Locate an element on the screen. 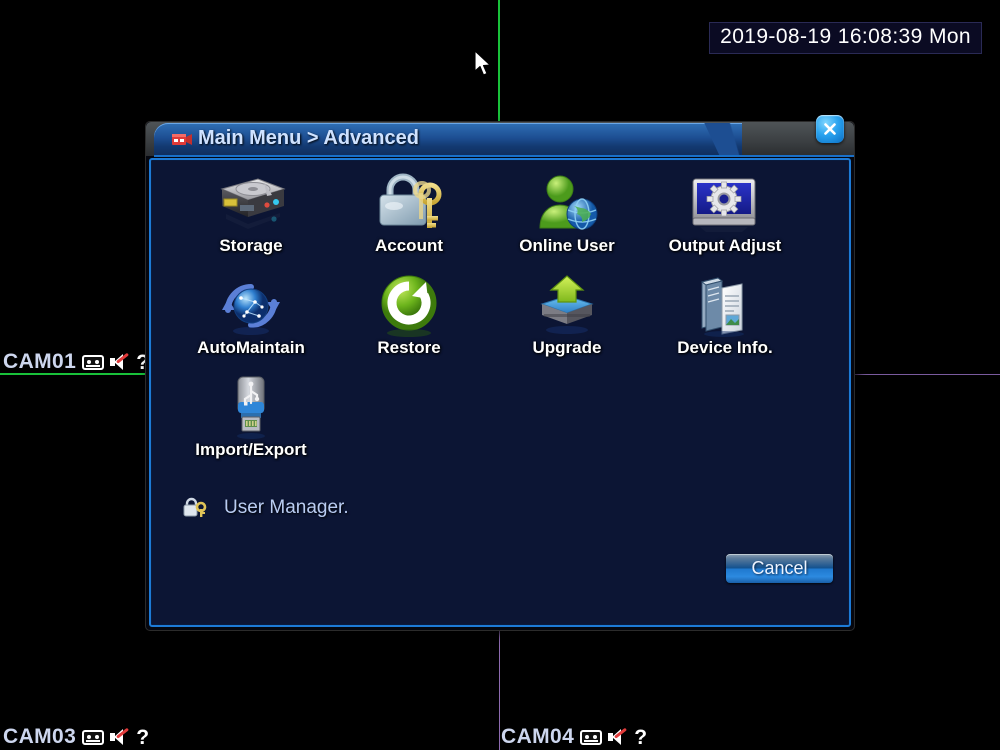 The image size is (1000, 750). menu-item-label: Device Info. is located at coordinates (725, 347).